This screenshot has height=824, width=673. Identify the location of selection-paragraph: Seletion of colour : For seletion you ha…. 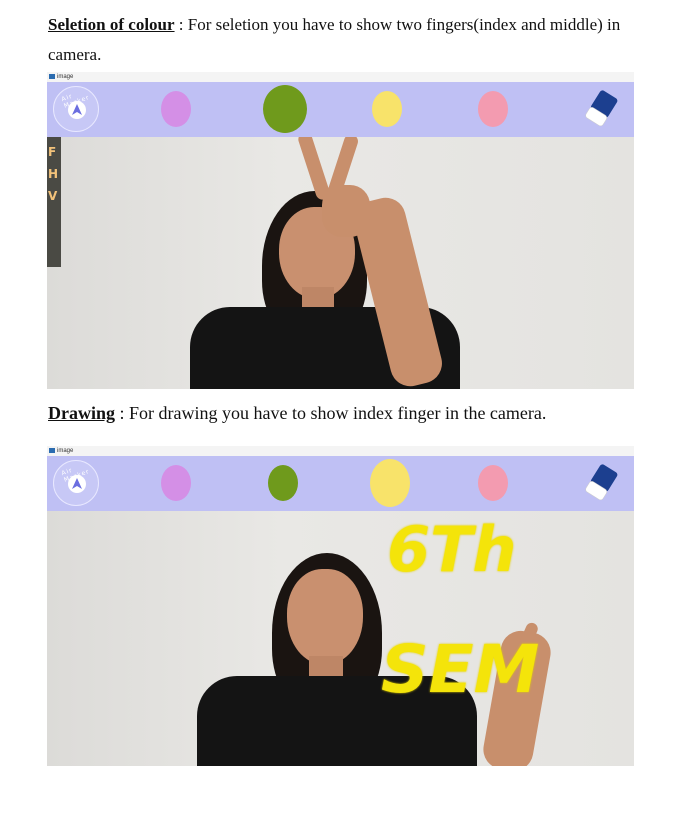
(343, 40).